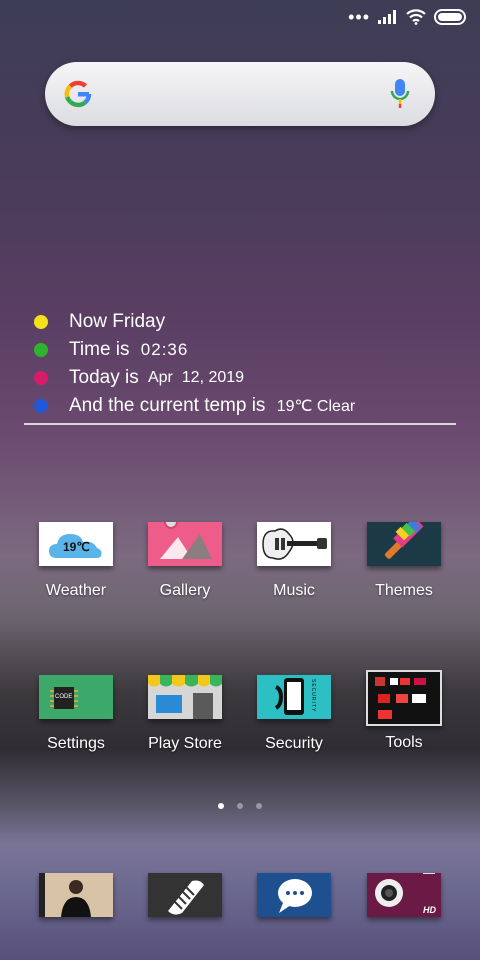 The height and width of the screenshot is (960, 480). Describe the element at coordinates (404, 895) in the screenshot. I see `dock-camera-app: HD` at that location.